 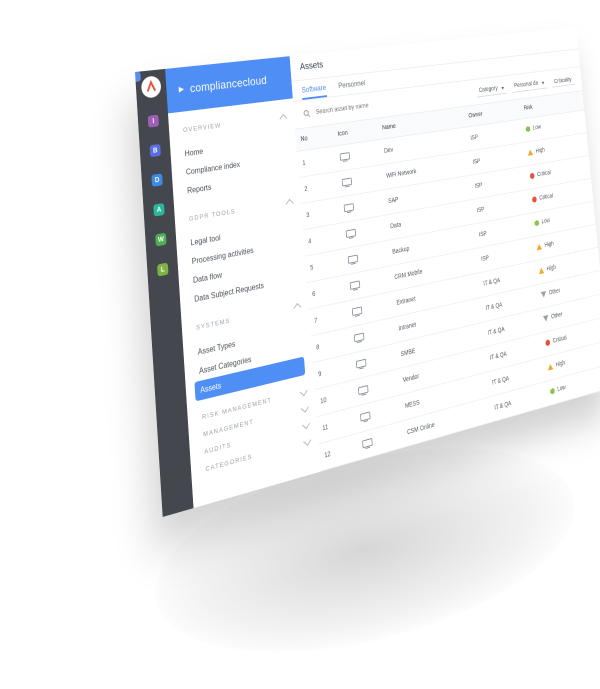 I want to click on rail-button: D, so click(x=156, y=179).